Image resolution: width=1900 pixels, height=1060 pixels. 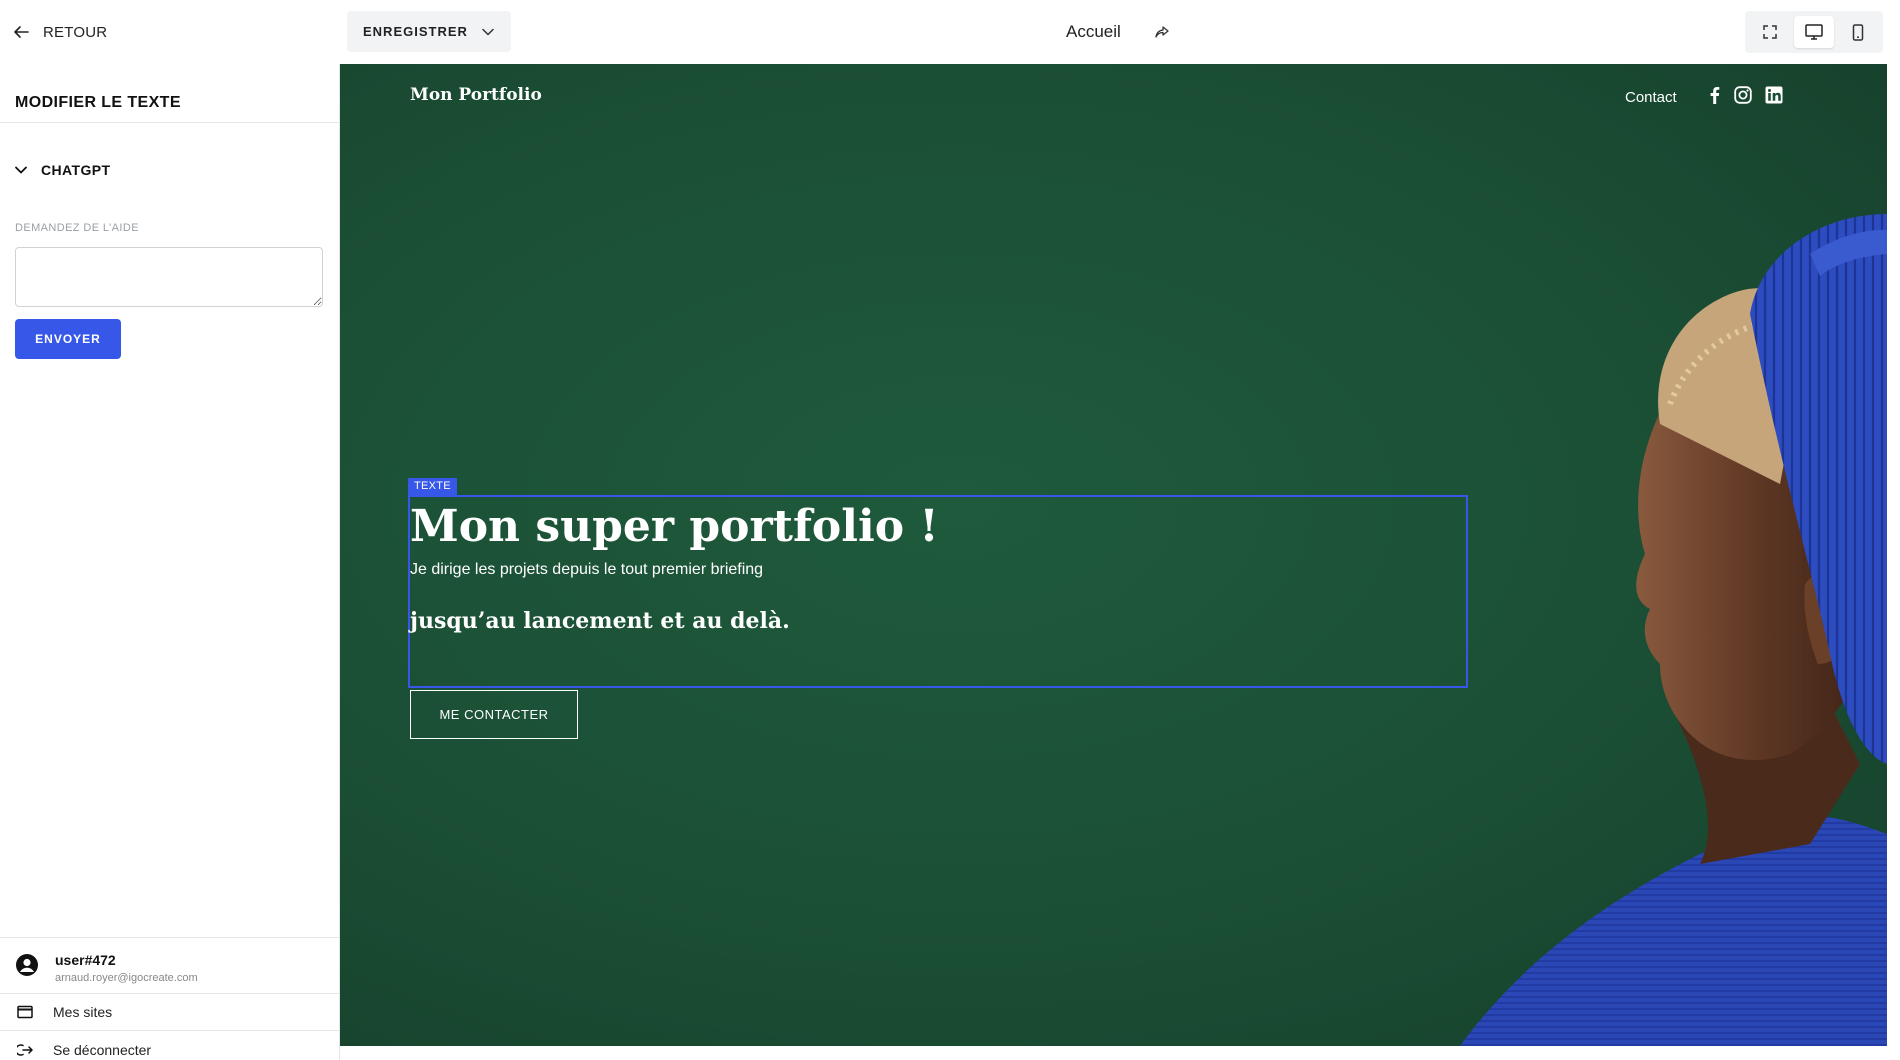 I want to click on desktop-view-button, so click(x=1814, y=32).